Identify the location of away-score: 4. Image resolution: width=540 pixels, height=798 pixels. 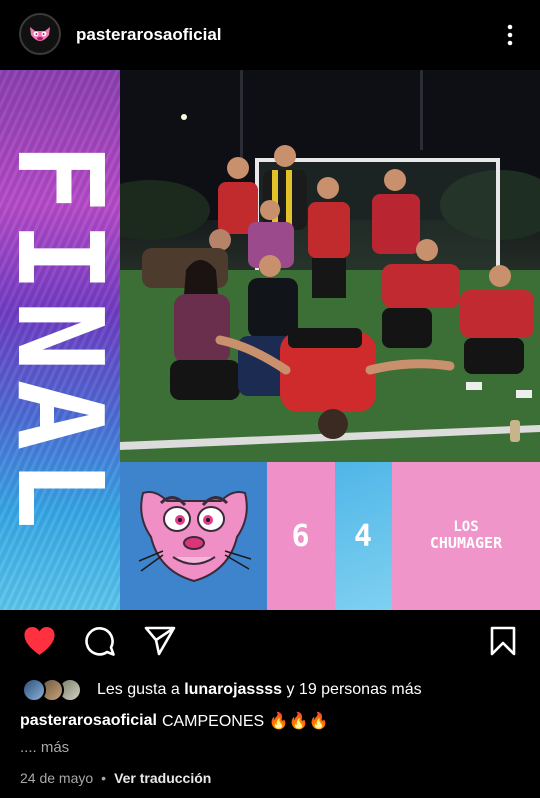
(363, 536).